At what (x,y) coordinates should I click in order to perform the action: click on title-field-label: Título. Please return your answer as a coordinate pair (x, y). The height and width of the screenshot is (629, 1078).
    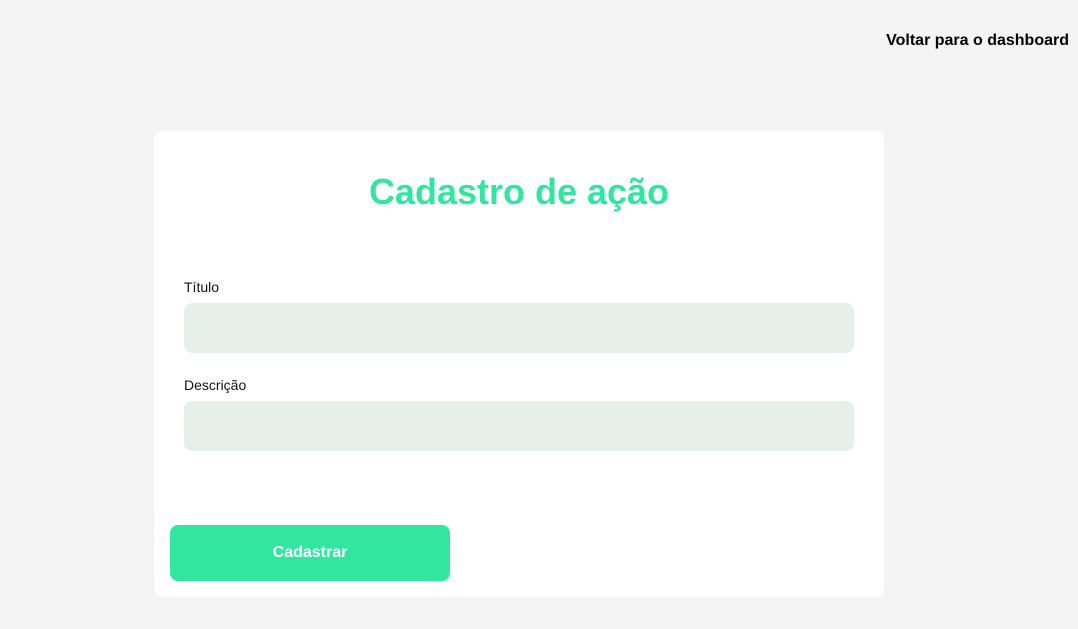
    Looking at the image, I should click on (202, 287).